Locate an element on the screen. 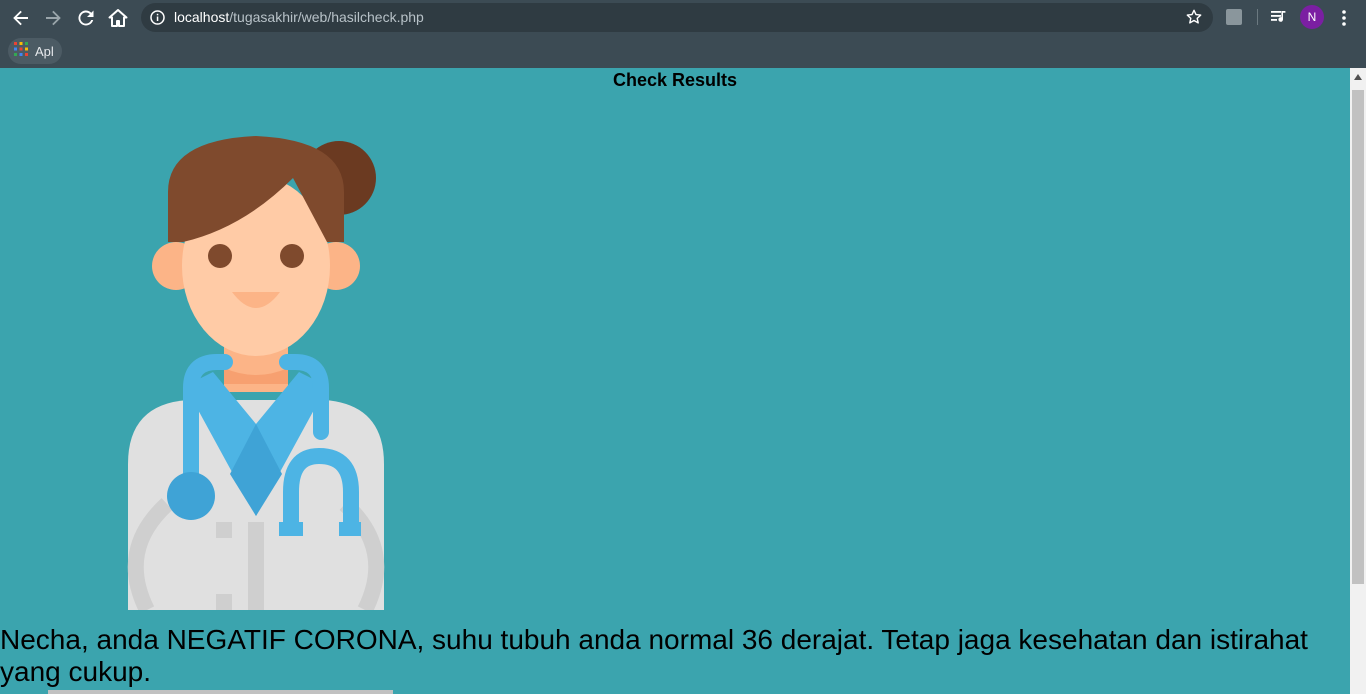 Image resolution: width=1366 pixels, height=694 pixels. bookmarks-bar: Apl is located at coordinates (683, 52).